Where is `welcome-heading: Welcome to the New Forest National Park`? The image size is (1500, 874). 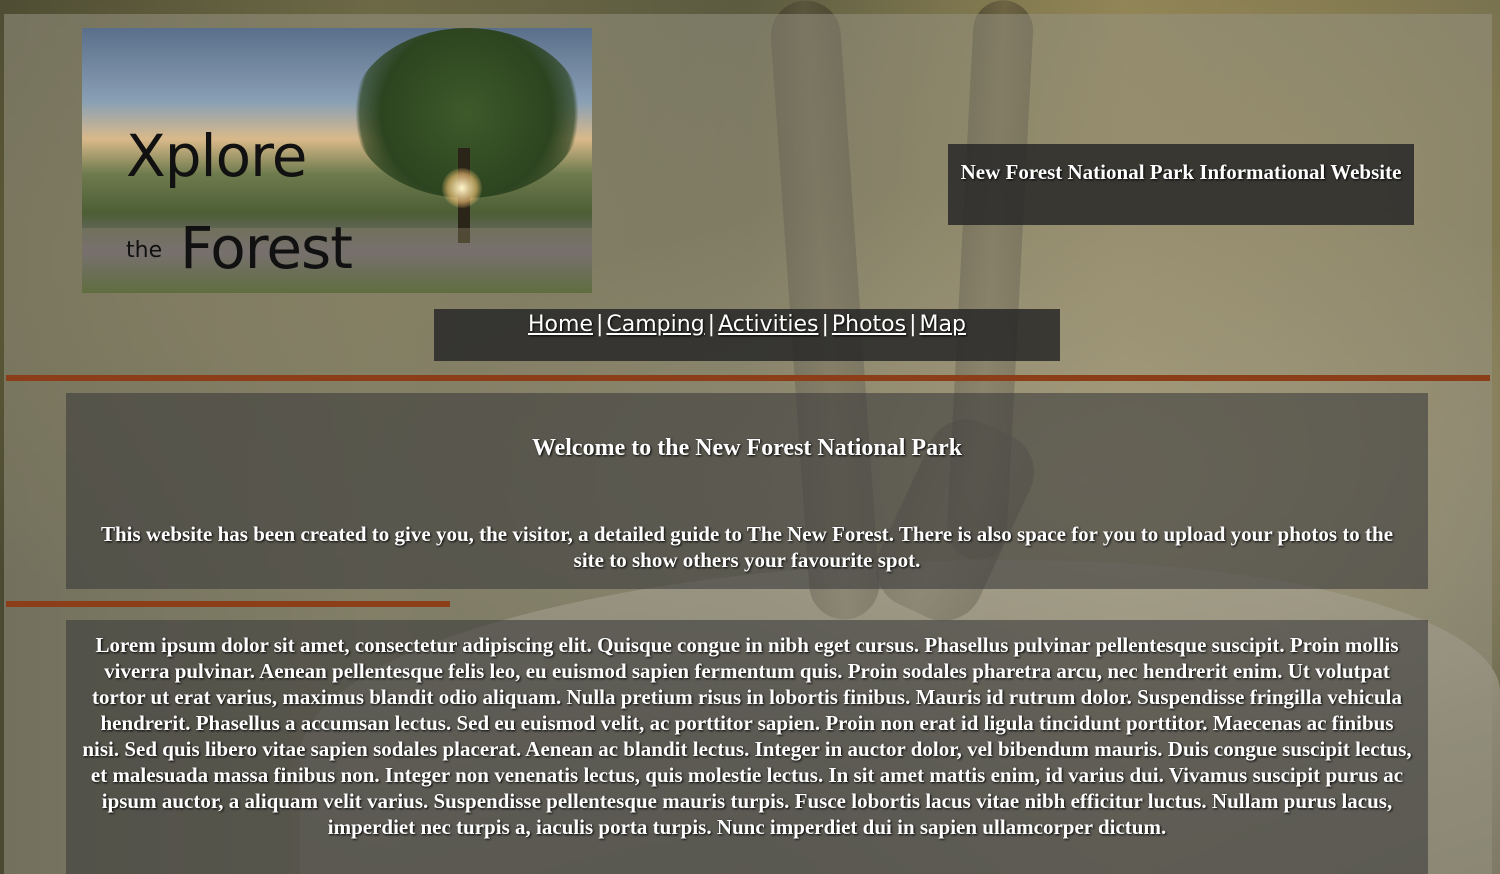
welcome-heading: Welcome to the New Forest National Park is located at coordinates (747, 448).